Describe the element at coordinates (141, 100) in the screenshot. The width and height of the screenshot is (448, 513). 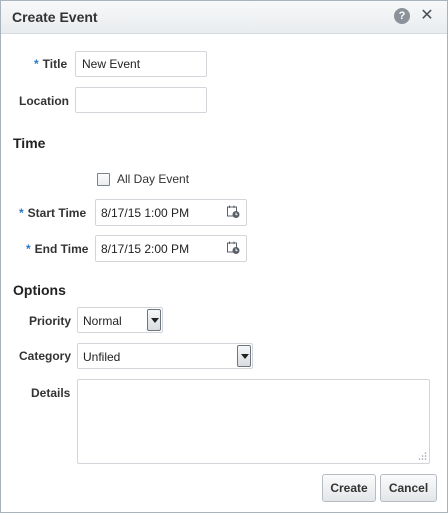
I see `location-input` at that location.